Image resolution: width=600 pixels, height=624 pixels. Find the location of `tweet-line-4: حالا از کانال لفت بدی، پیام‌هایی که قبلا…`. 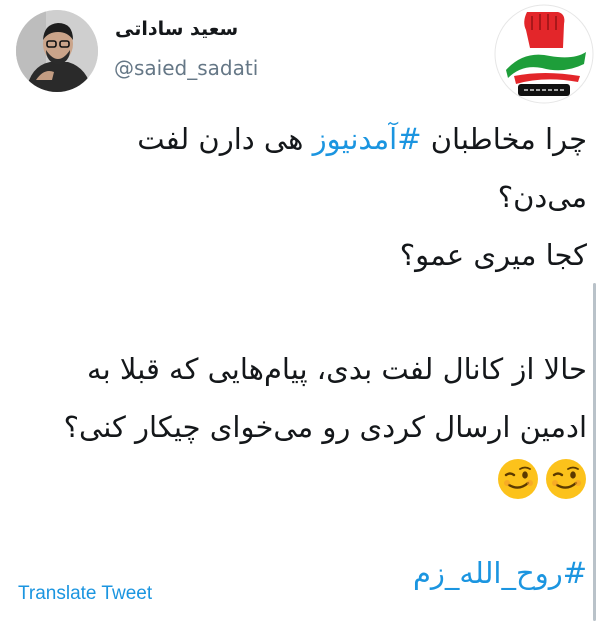

tweet-line-4: حالا از کانال لفت بدی، پیام‌هایی که قبلا… is located at coordinates (337, 369).